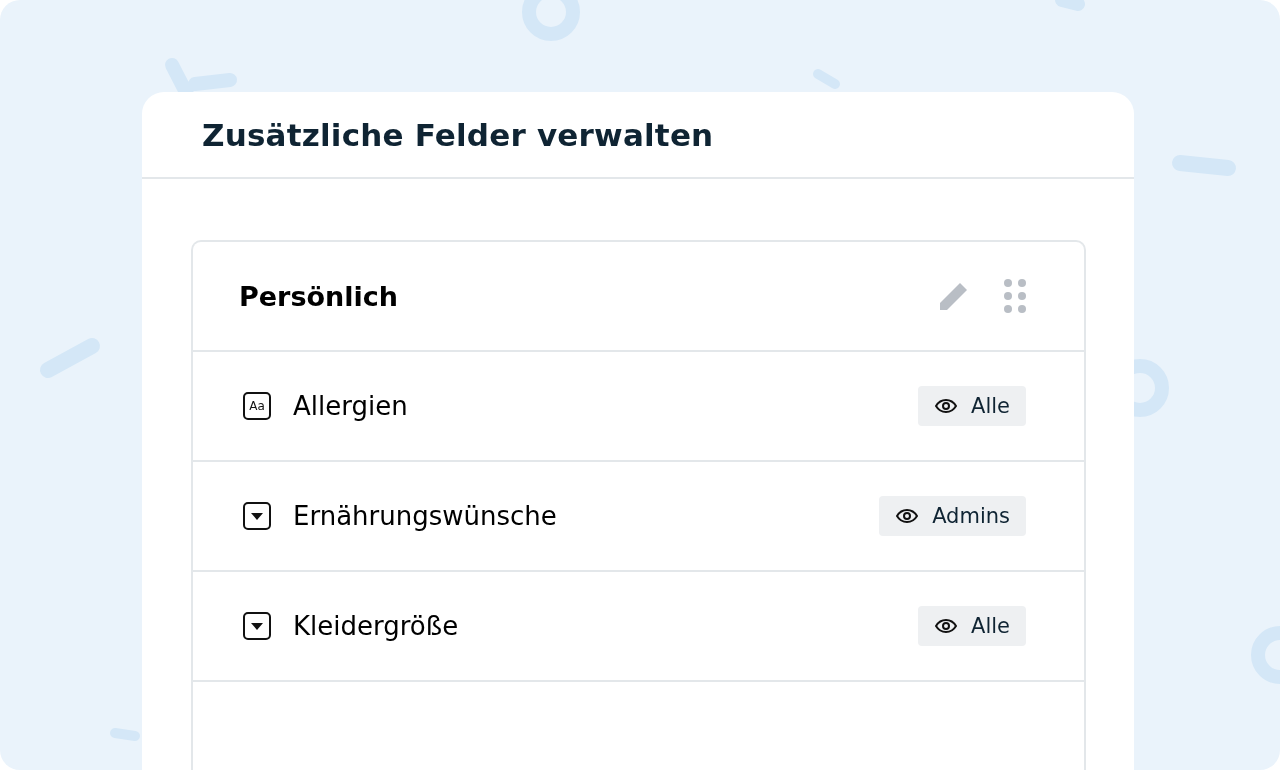 Image resolution: width=1280 pixels, height=770 pixels. What do you see at coordinates (971, 516) in the screenshot?
I see `visibility-label: Admins` at bounding box center [971, 516].